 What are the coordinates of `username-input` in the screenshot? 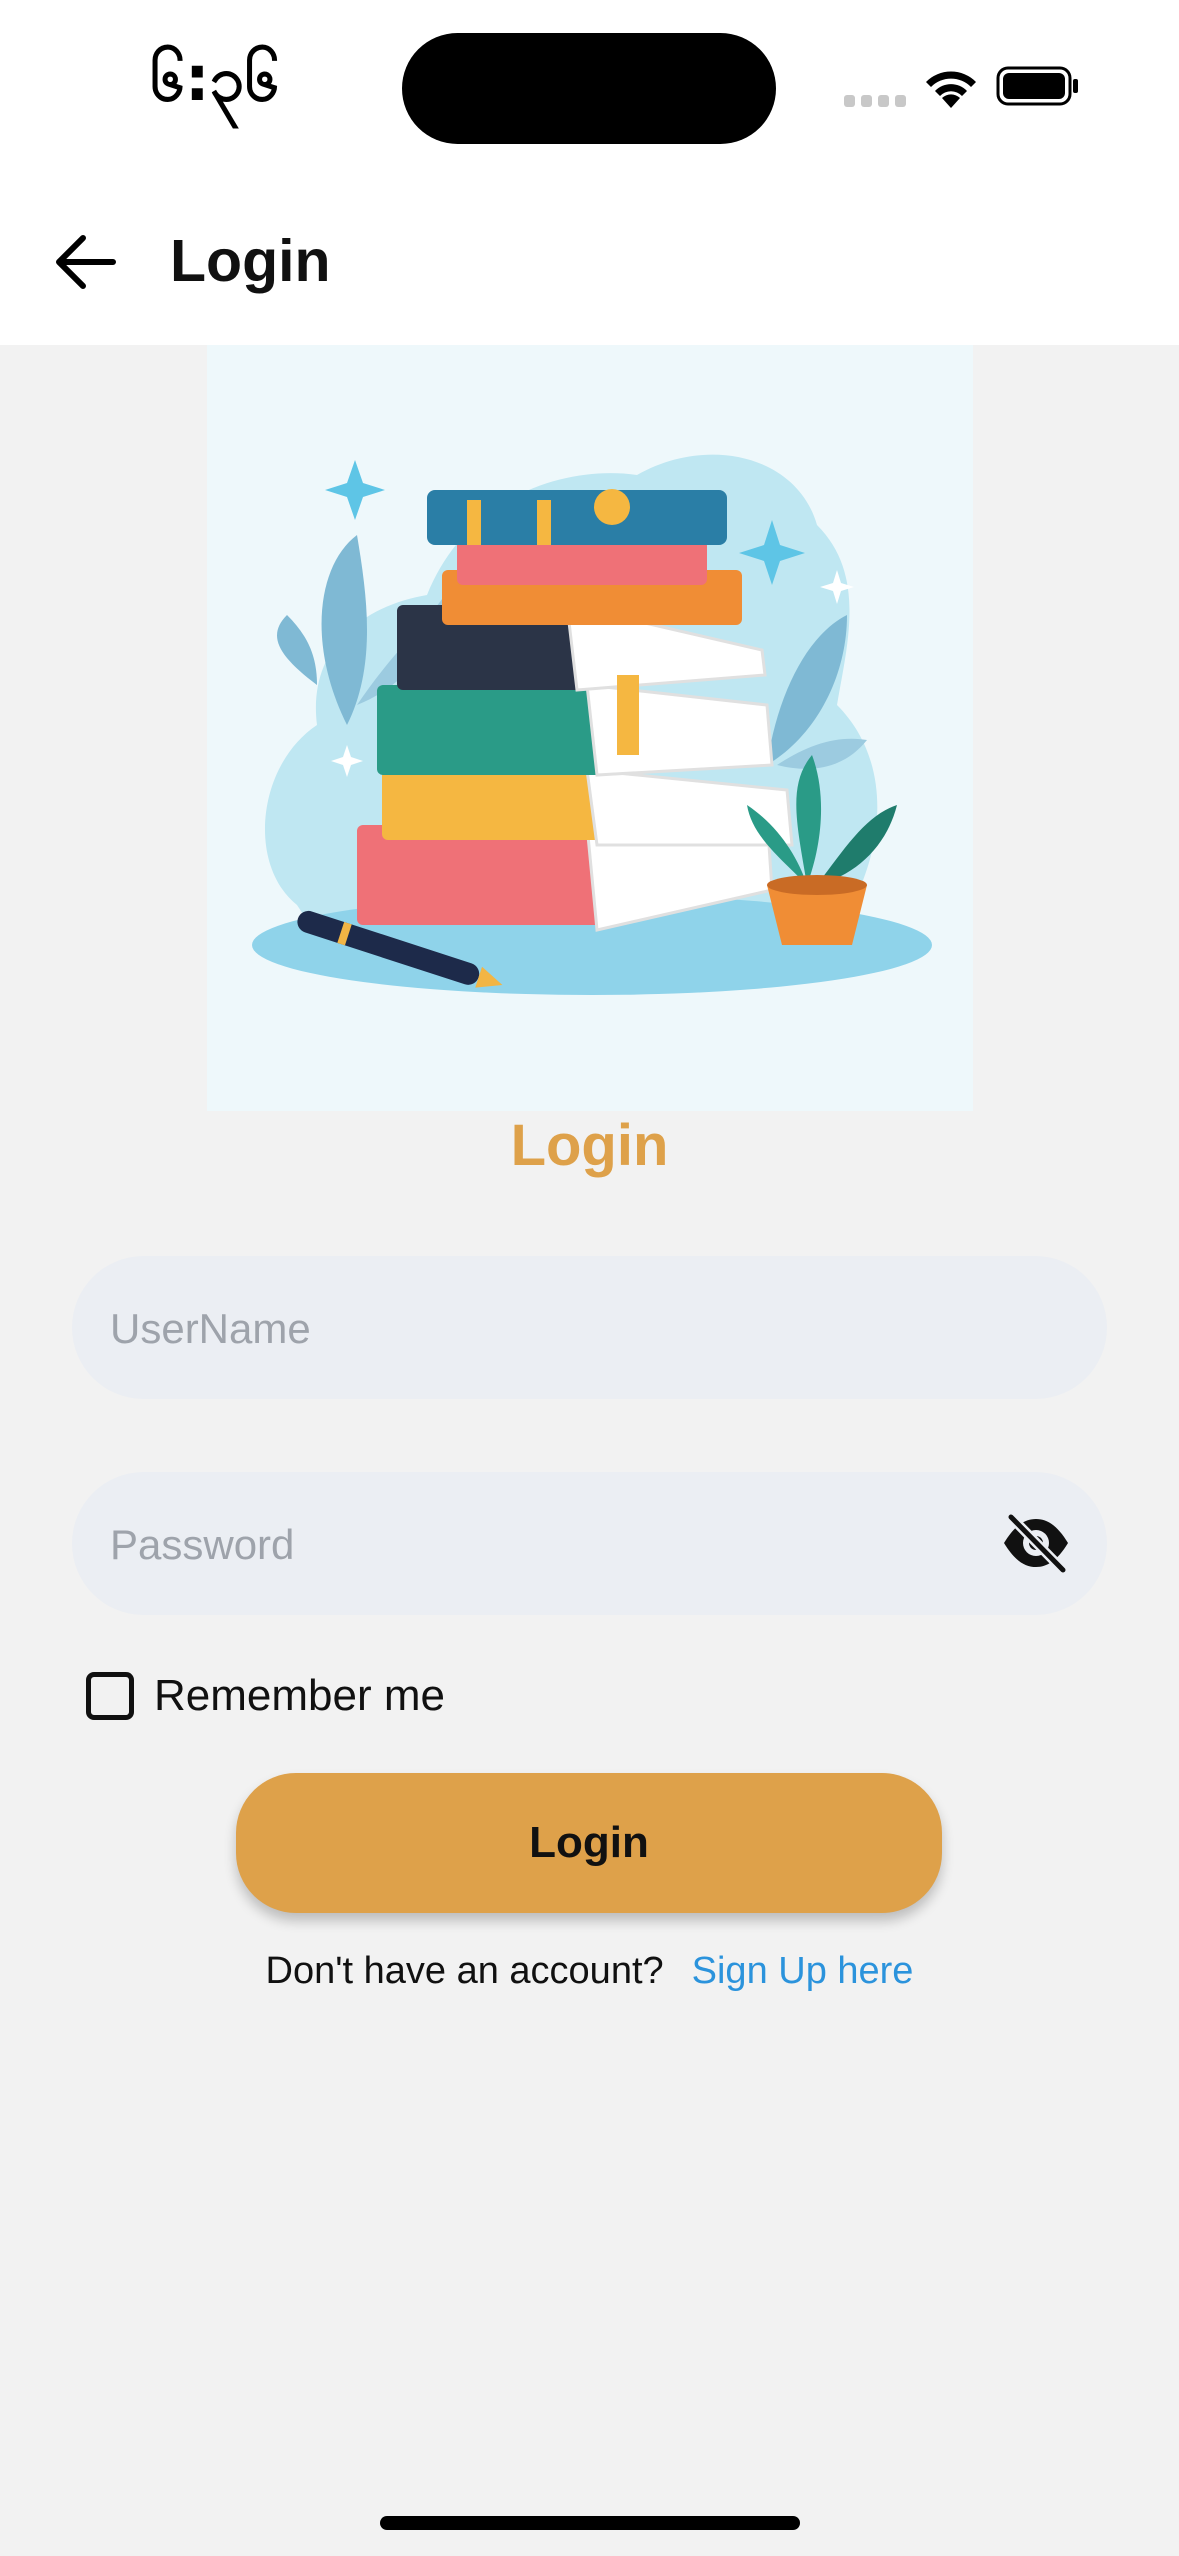 It's located at (560, 1328).